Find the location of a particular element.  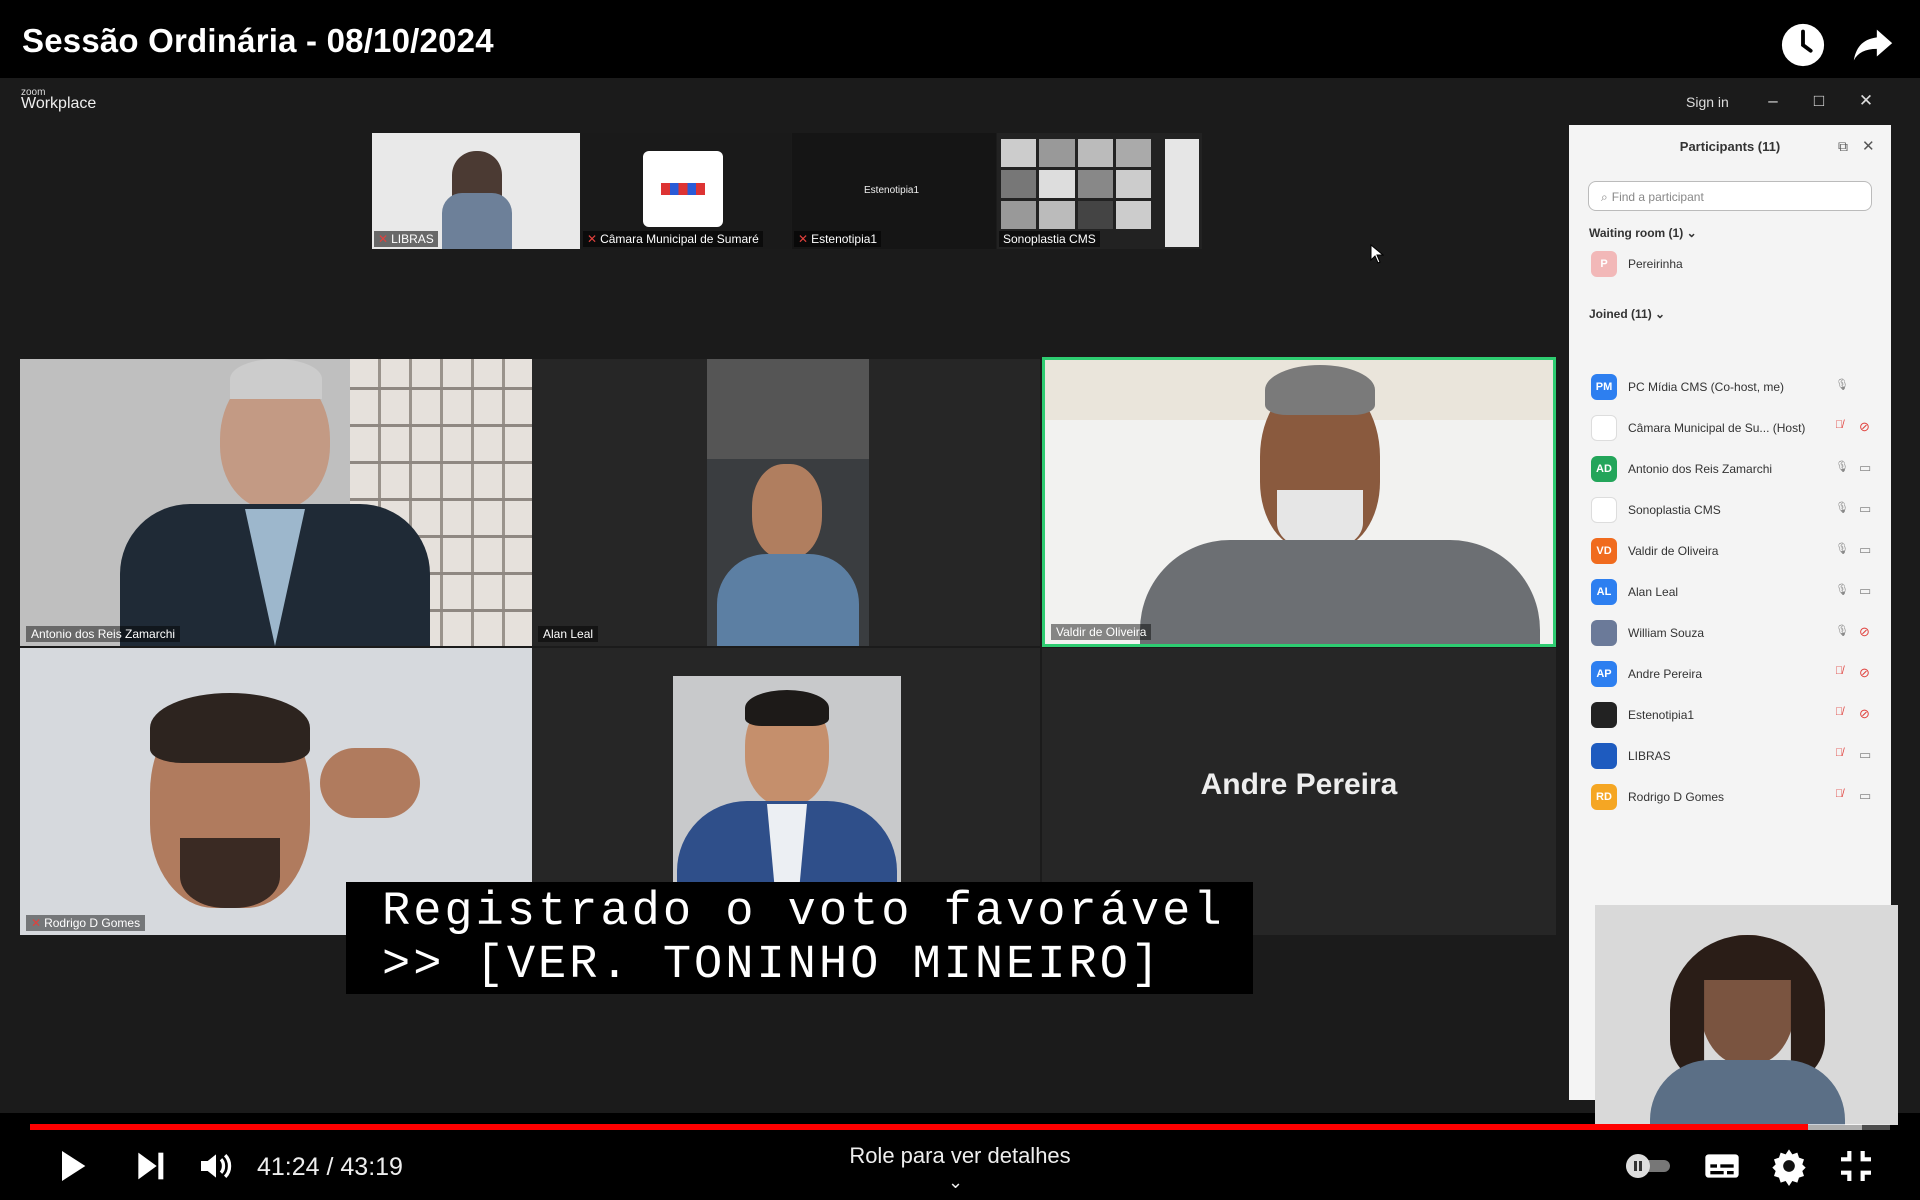

participant-row: RD Rodrigo D Gomes 🎙̸ ▭ is located at coordinates (1736, 796).